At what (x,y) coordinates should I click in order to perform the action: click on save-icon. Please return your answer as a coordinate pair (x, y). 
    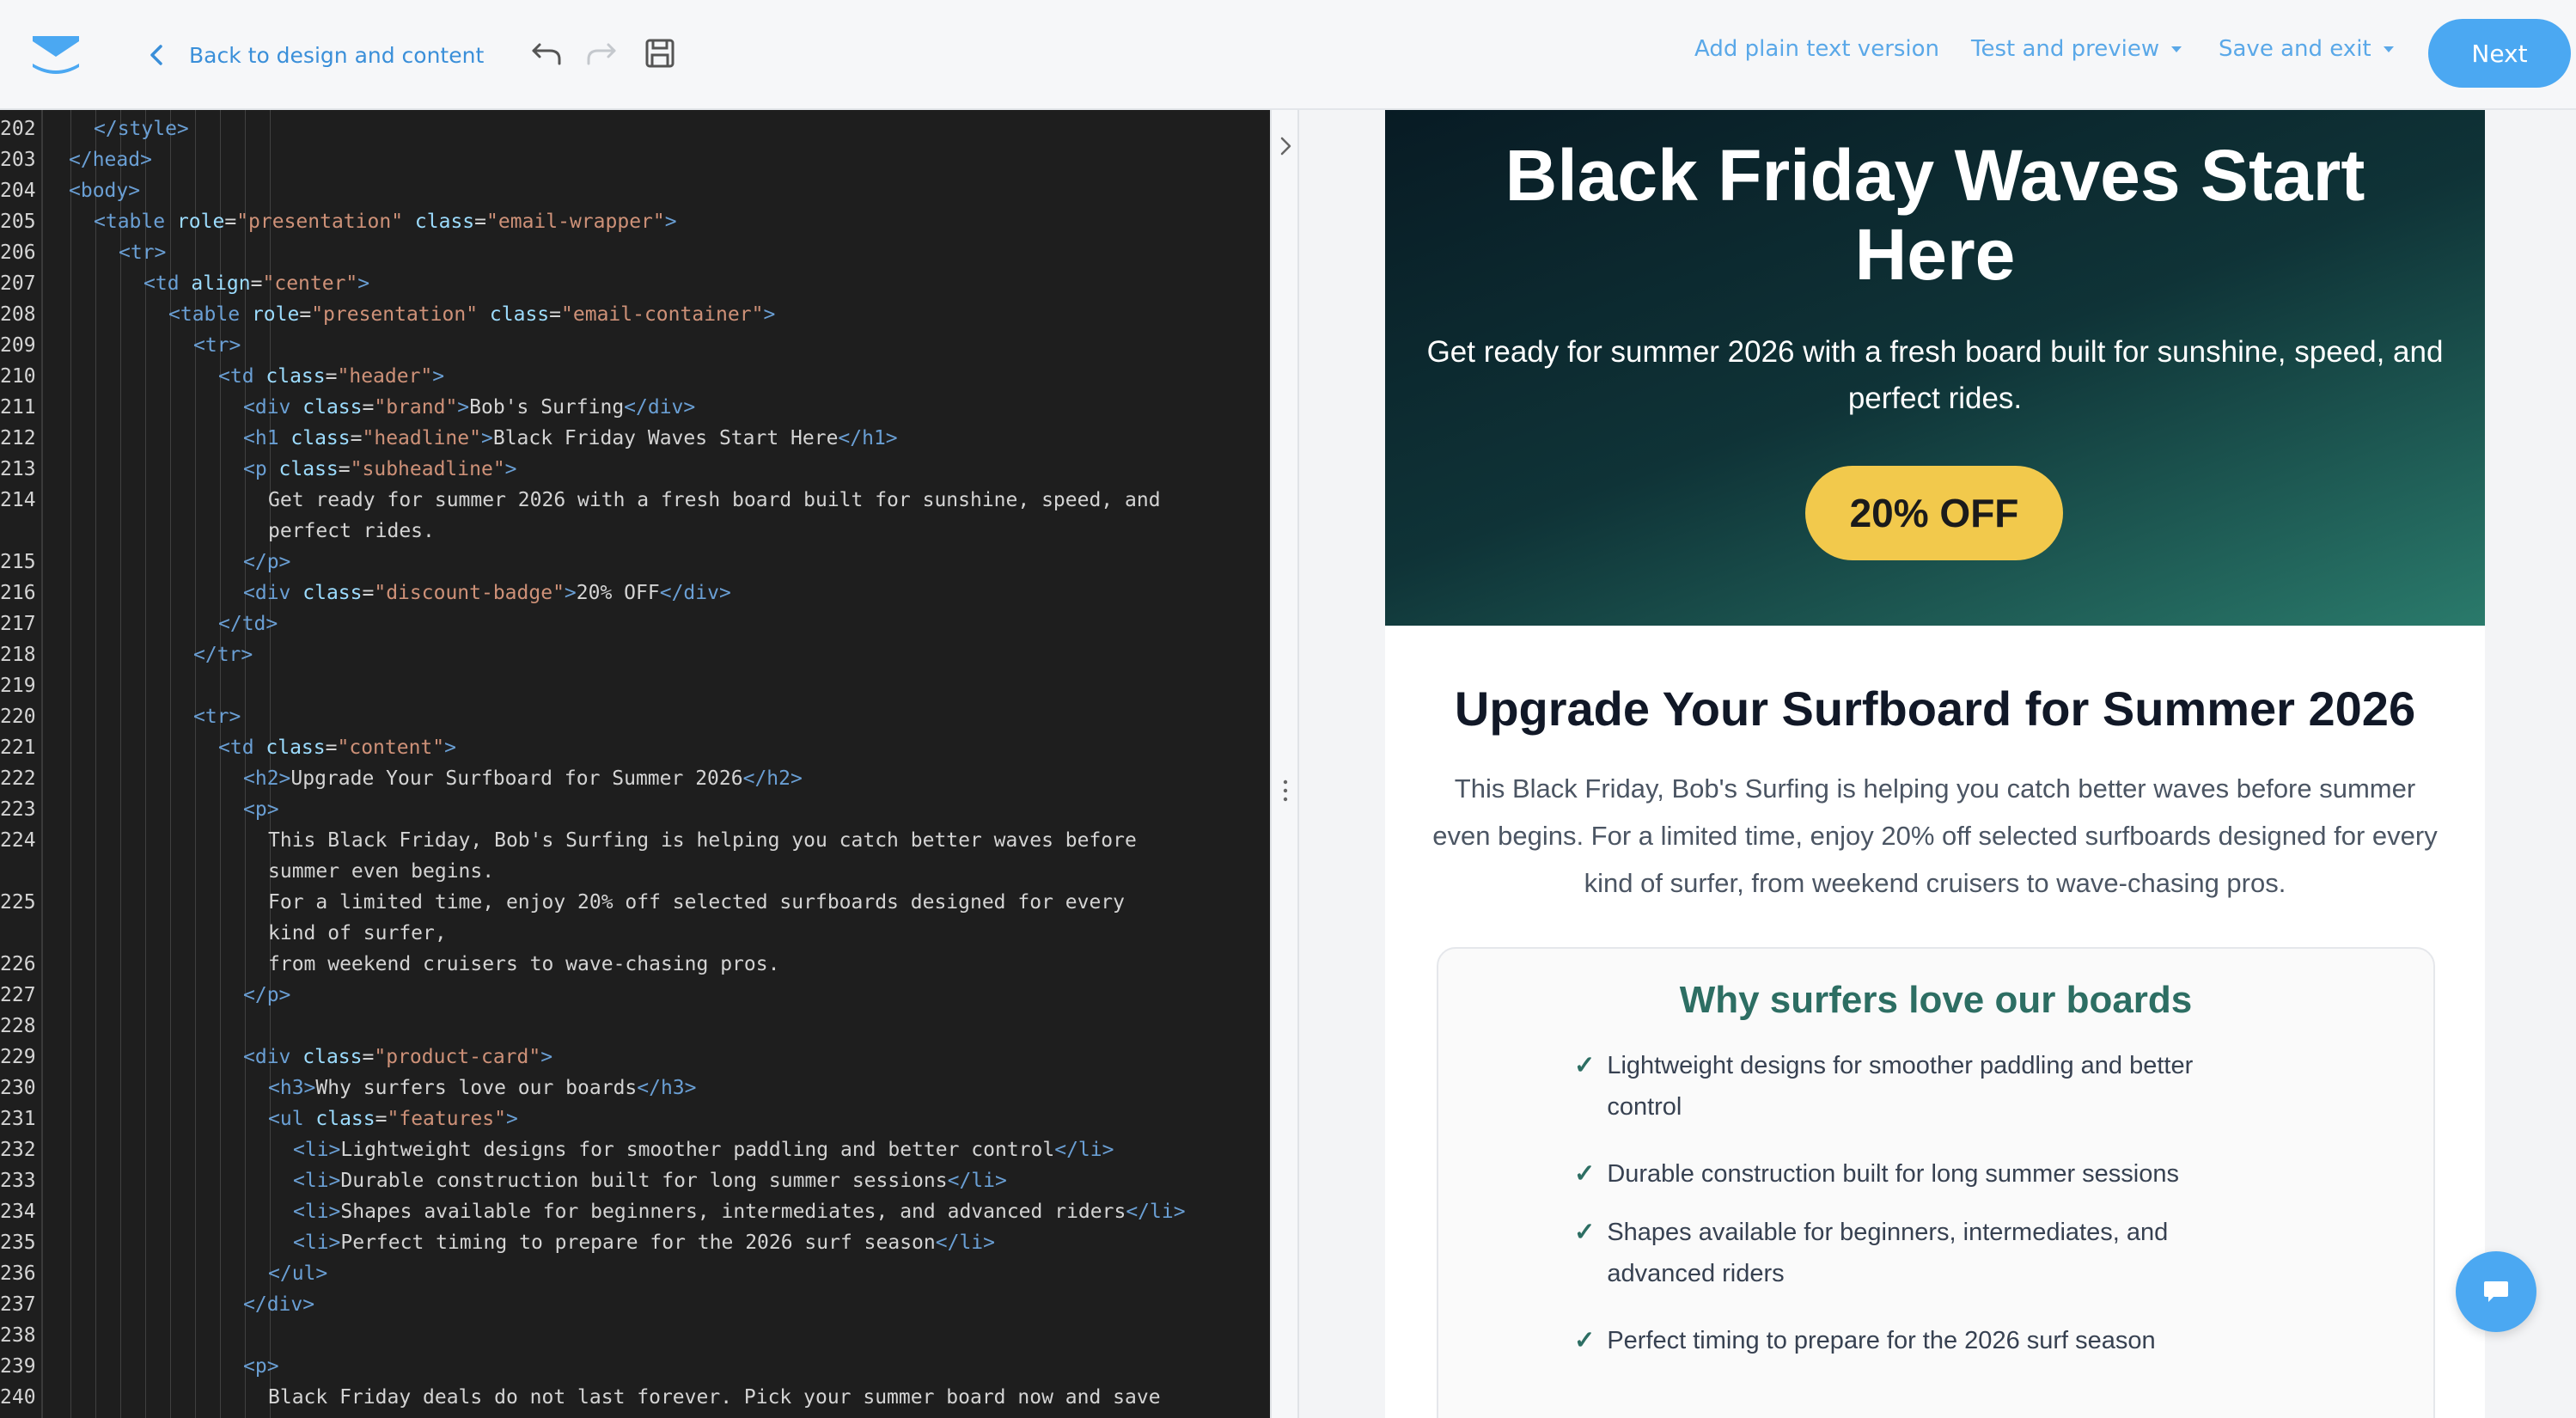
    Looking at the image, I should click on (660, 53).